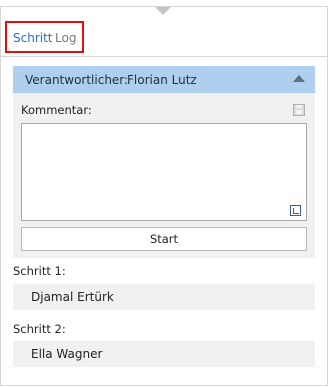 This screenshot has height=387, width=328. Describe the element at coordinates (65, 38) in the screenshot. I see `tab-log: Log` at that location.